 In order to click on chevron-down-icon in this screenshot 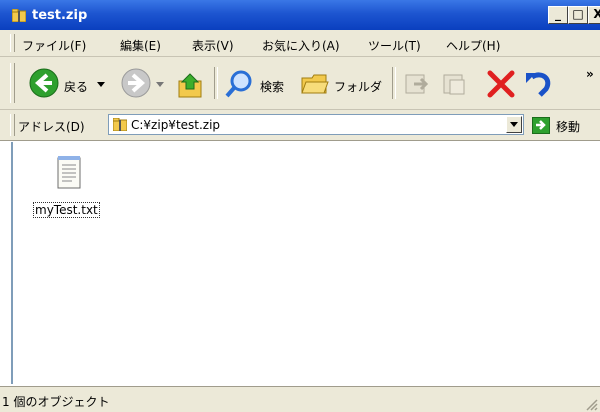, I will do `click(514, 124)`.